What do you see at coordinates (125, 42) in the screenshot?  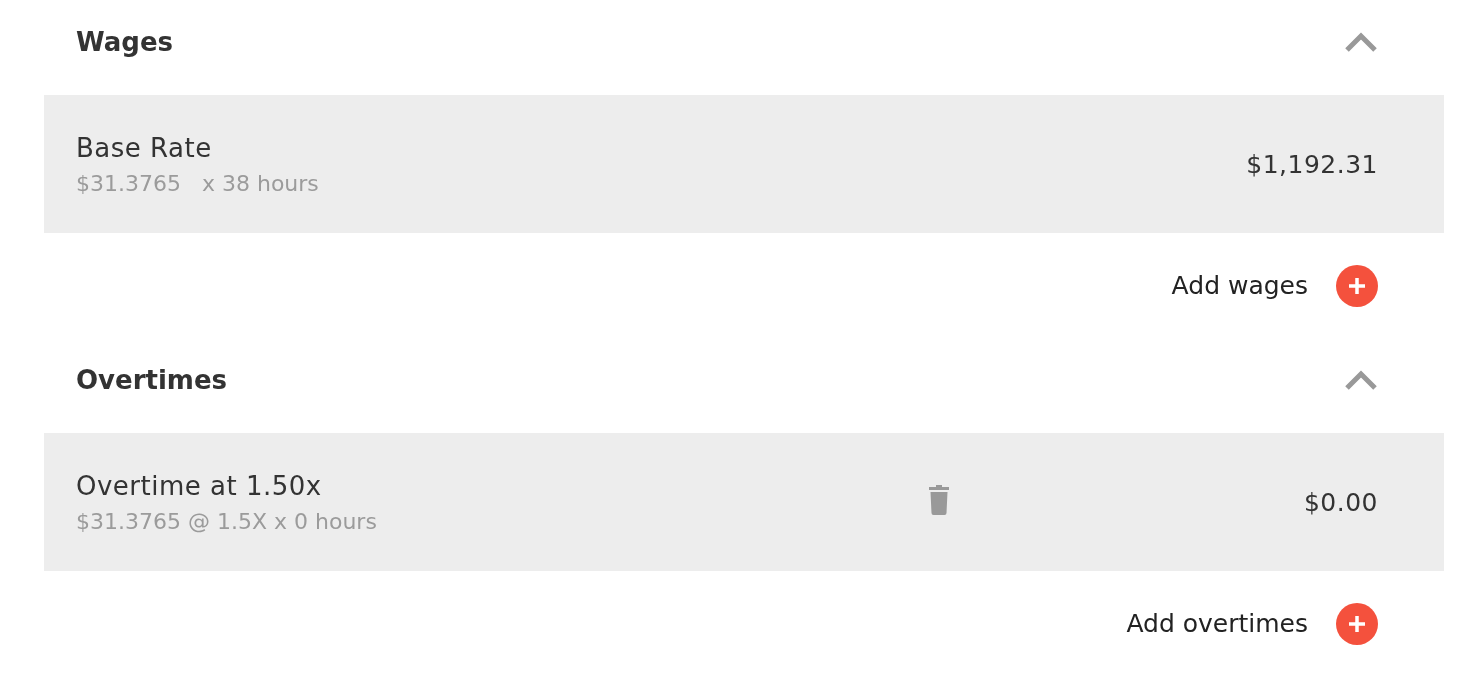 I see `section-title: Wages` at bounding box center [125, 42].